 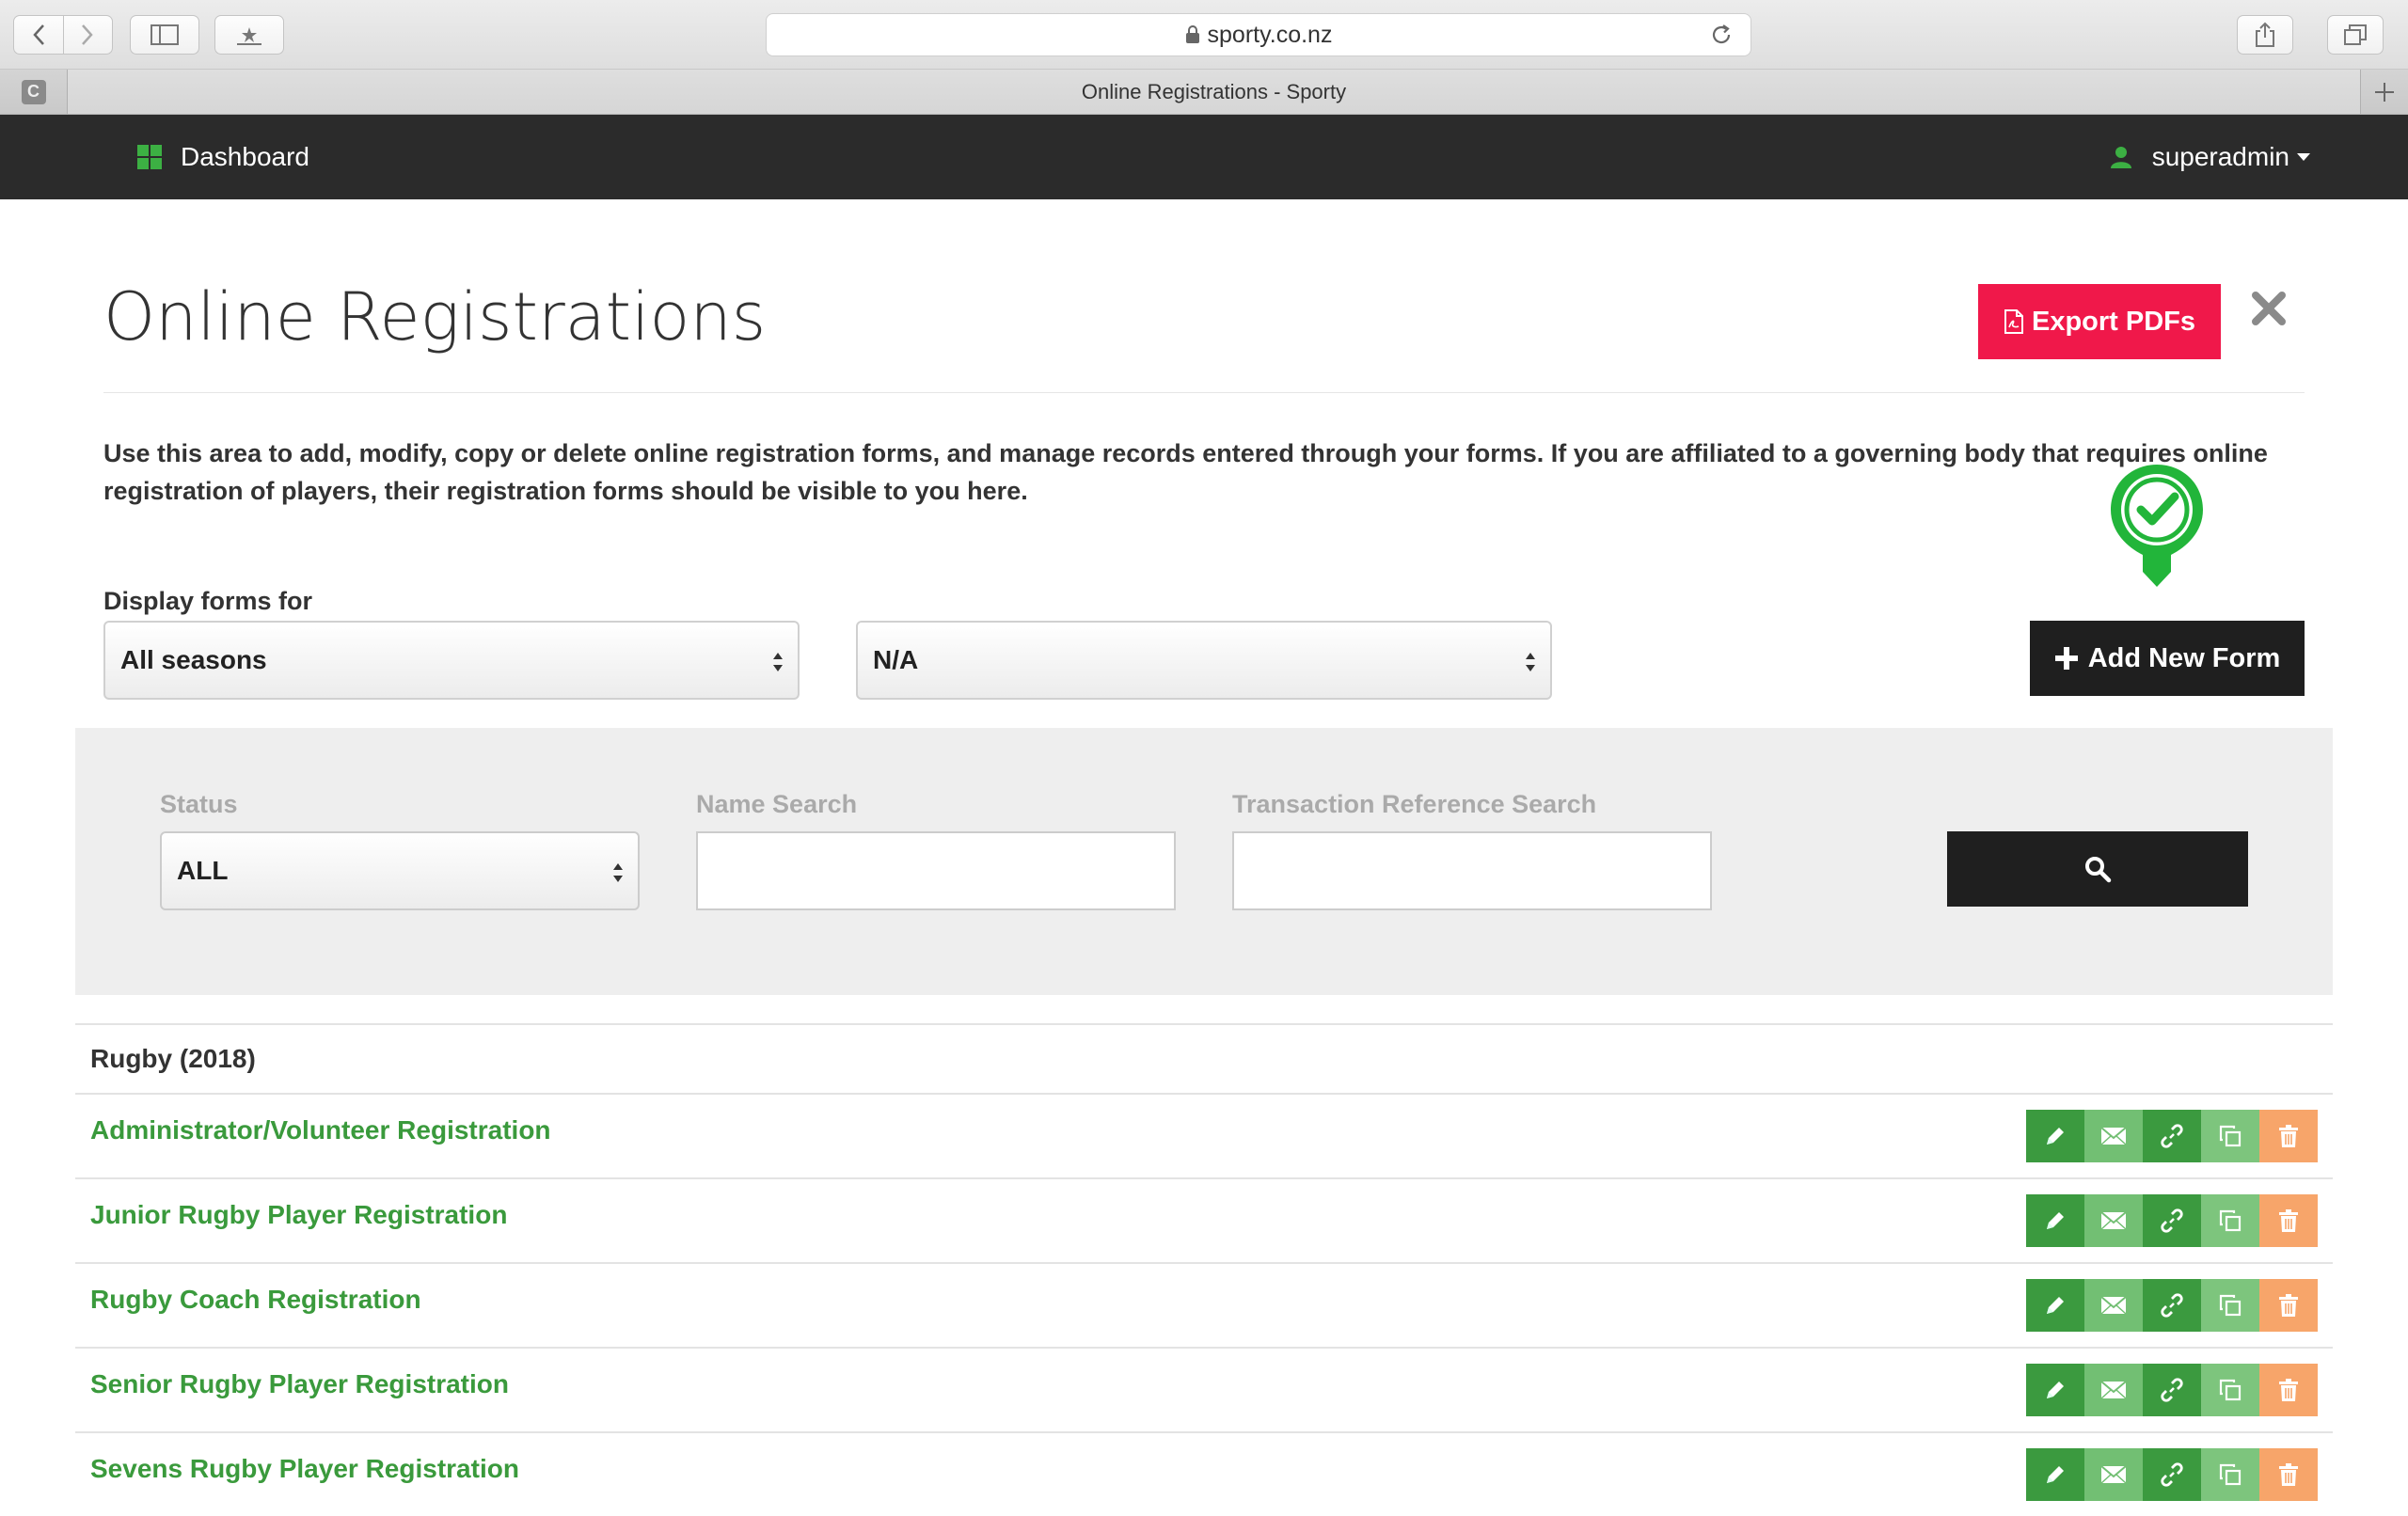 I want to click on form-row: Senior Rugby Player Registration, so click(x=1204, y=1389).